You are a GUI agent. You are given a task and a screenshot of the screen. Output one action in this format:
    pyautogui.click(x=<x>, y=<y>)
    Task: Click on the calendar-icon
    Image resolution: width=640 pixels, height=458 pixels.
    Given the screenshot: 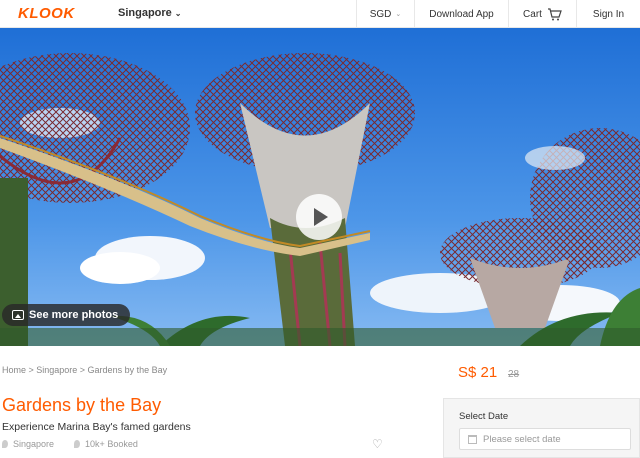 What is the action you would take?
    pyautogui.click(x=472, y=439)
    